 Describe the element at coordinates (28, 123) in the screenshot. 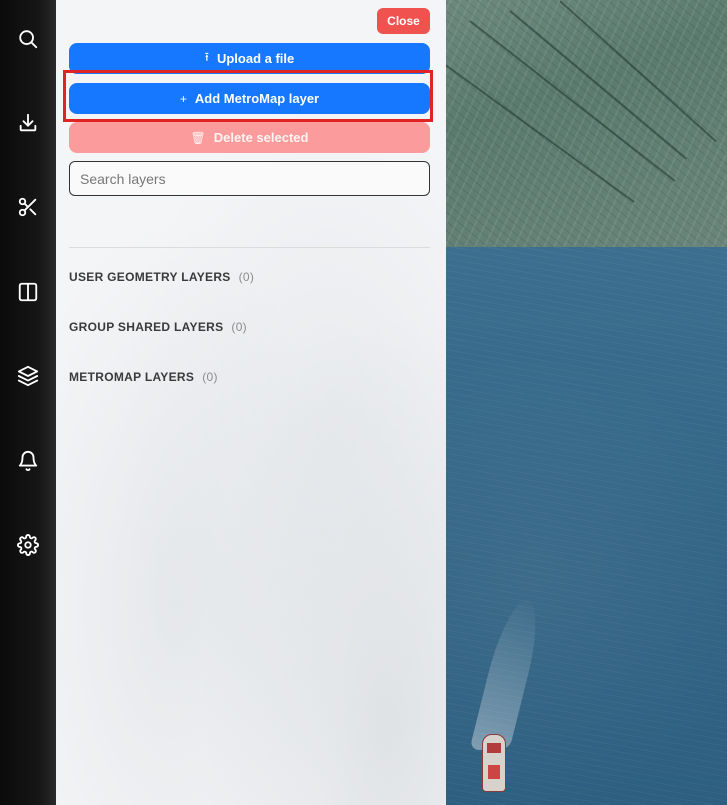

I see `download-icon` at that location.